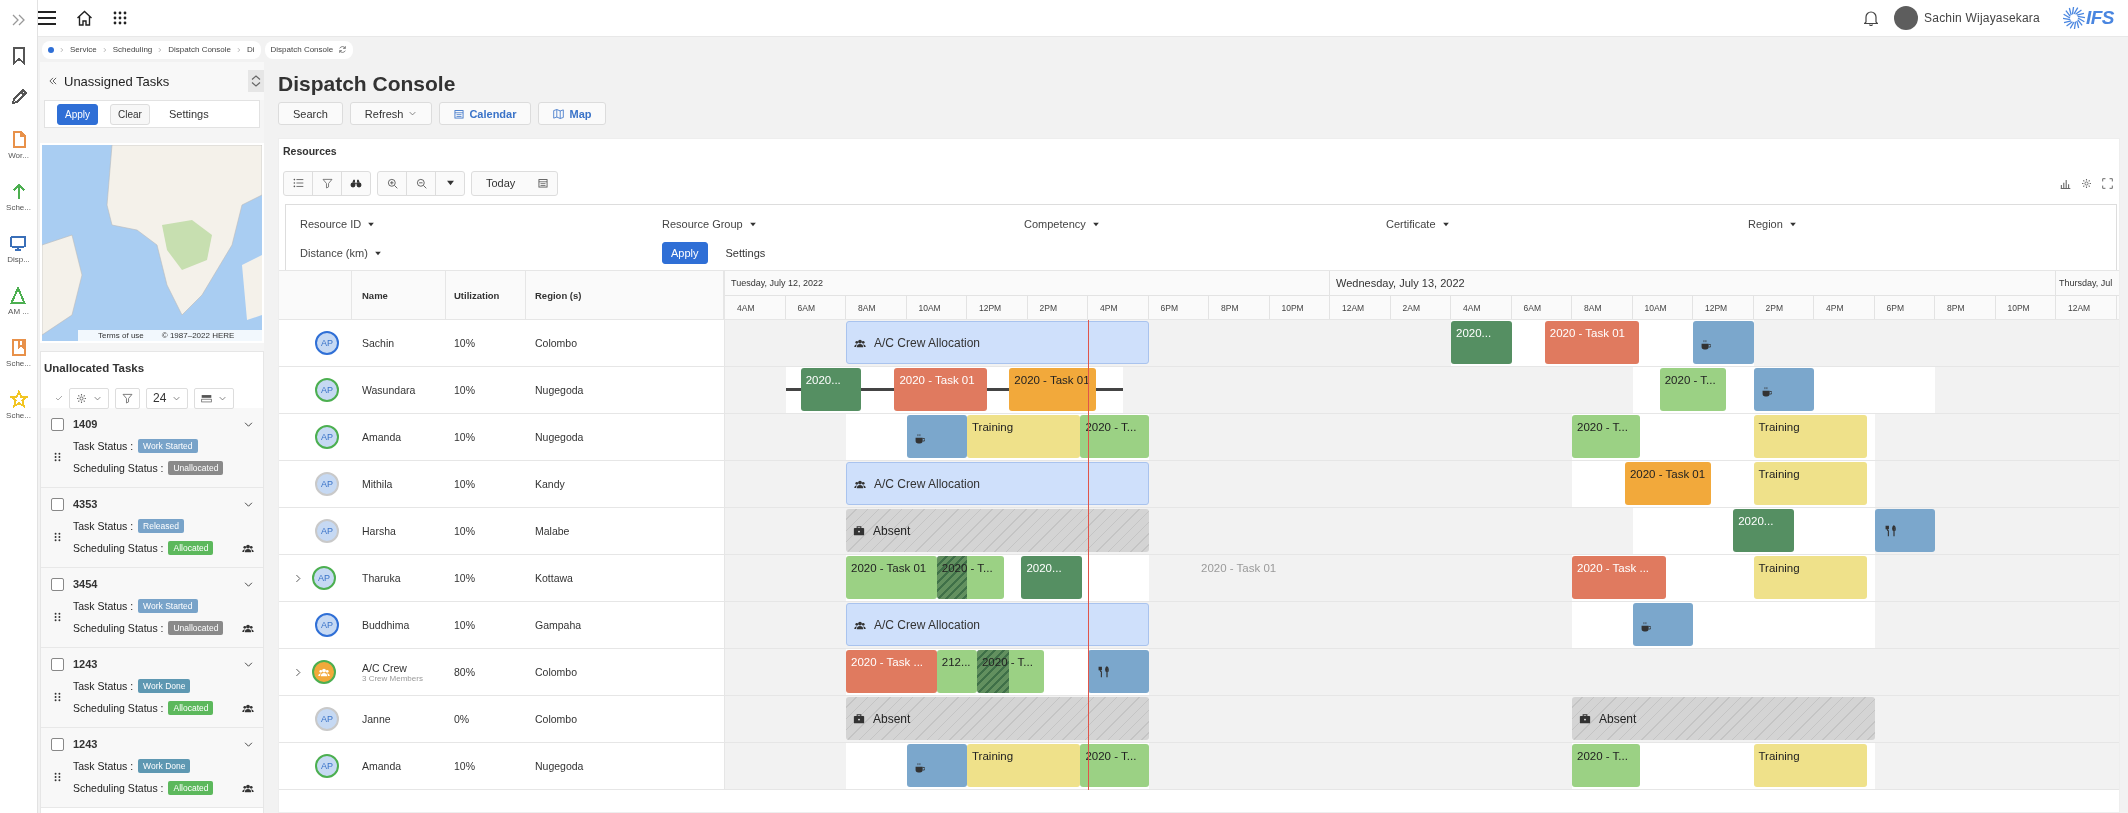 This screenshot has width=2128, height=813. I want to click on column-header: Region (s), so click(558, 295).